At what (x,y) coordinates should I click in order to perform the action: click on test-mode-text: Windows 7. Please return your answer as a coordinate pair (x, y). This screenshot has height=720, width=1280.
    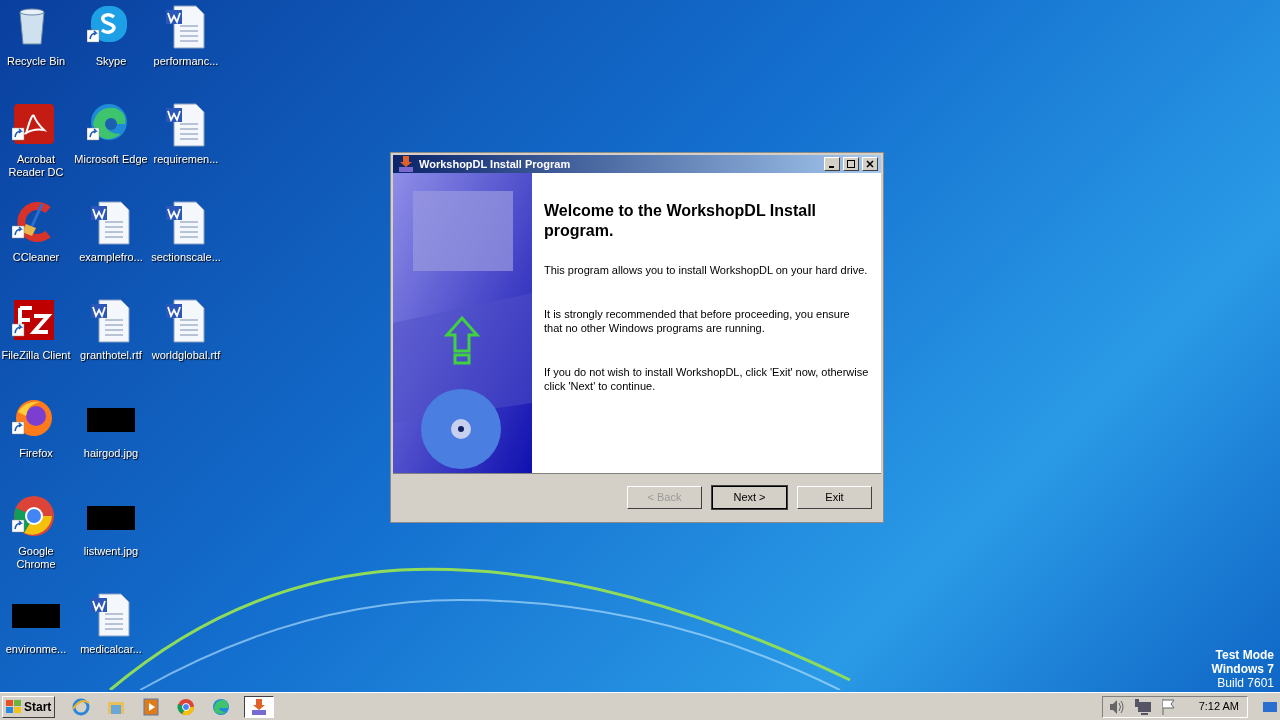
    Looking at the image, I should click on (1242, 669).